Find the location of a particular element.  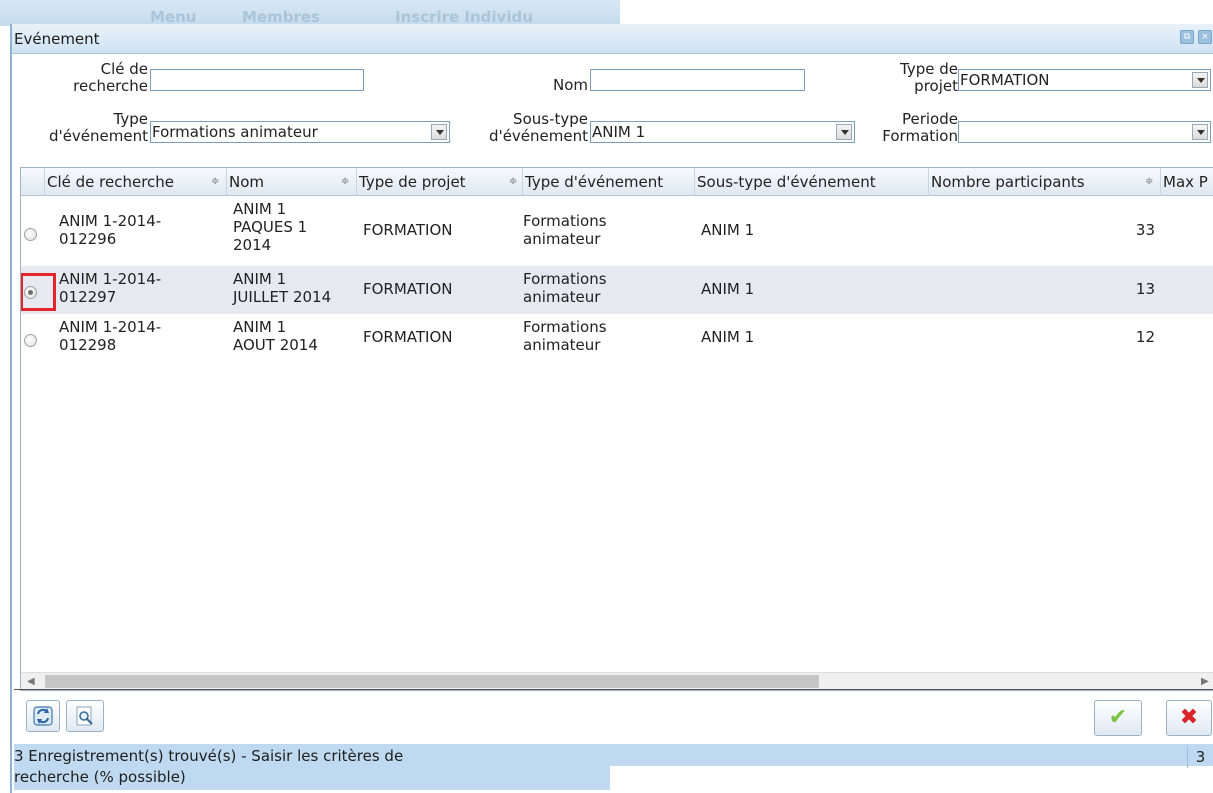

horizontal-scrollbar: ◀ ▶ is located at coordinates (617, 681).